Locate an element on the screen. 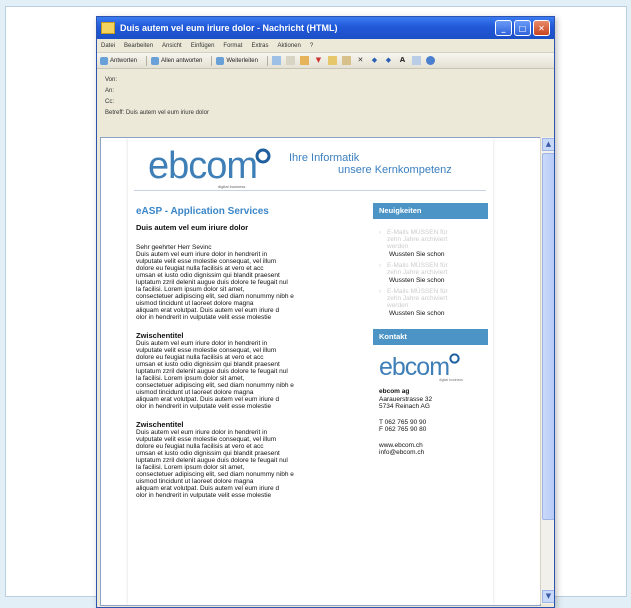 The width and height of the screenshot is (631, 608). contact-logo-text: ebcom is located at coordinates (414, 367).